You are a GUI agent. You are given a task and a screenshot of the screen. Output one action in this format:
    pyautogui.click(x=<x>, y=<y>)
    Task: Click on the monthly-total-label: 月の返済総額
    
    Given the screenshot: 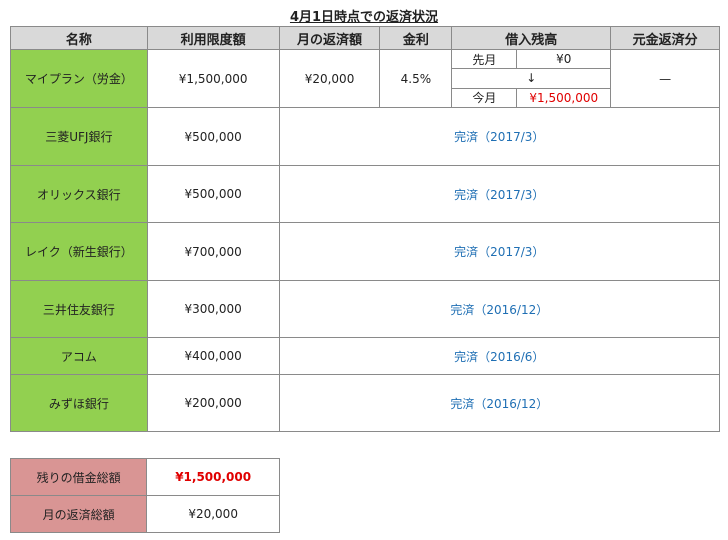 What is the action you would take?
    pyautogui.click(x=78, y=514)
    